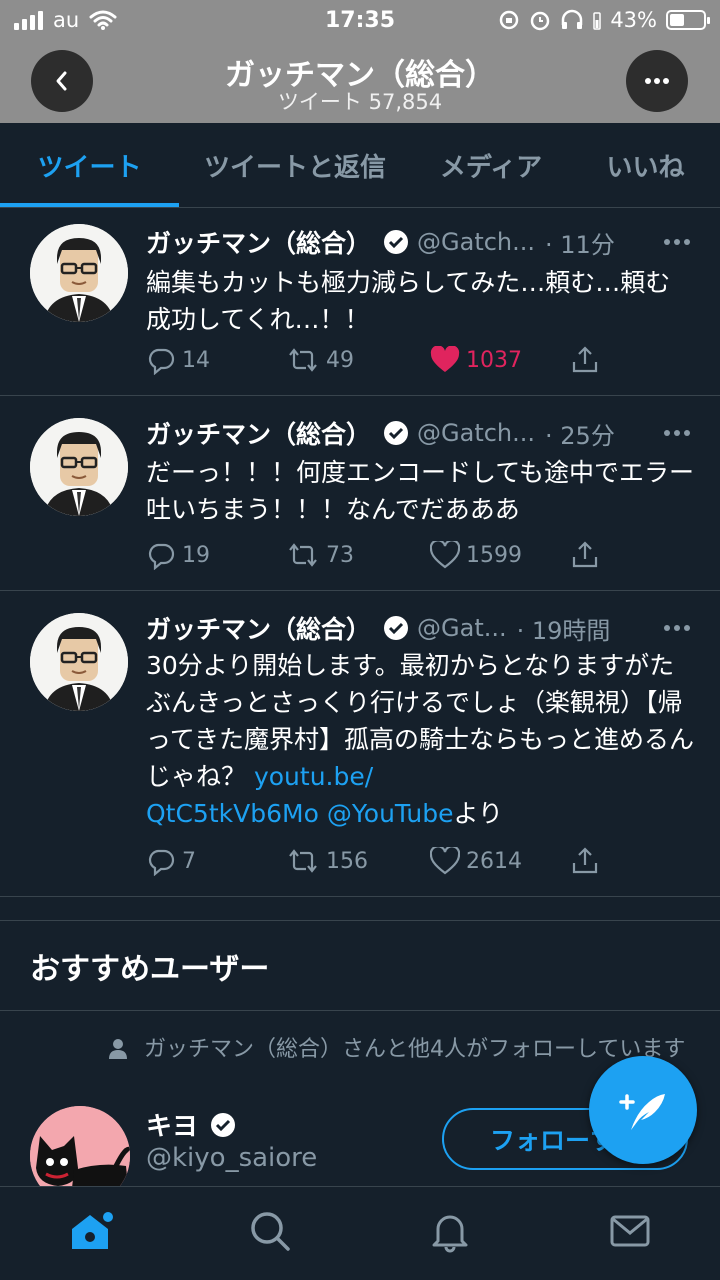  Describe the element at coordinates (150, 969) in the screenshot. I see `recommended-users-title: おすすめユーザー` at that location.